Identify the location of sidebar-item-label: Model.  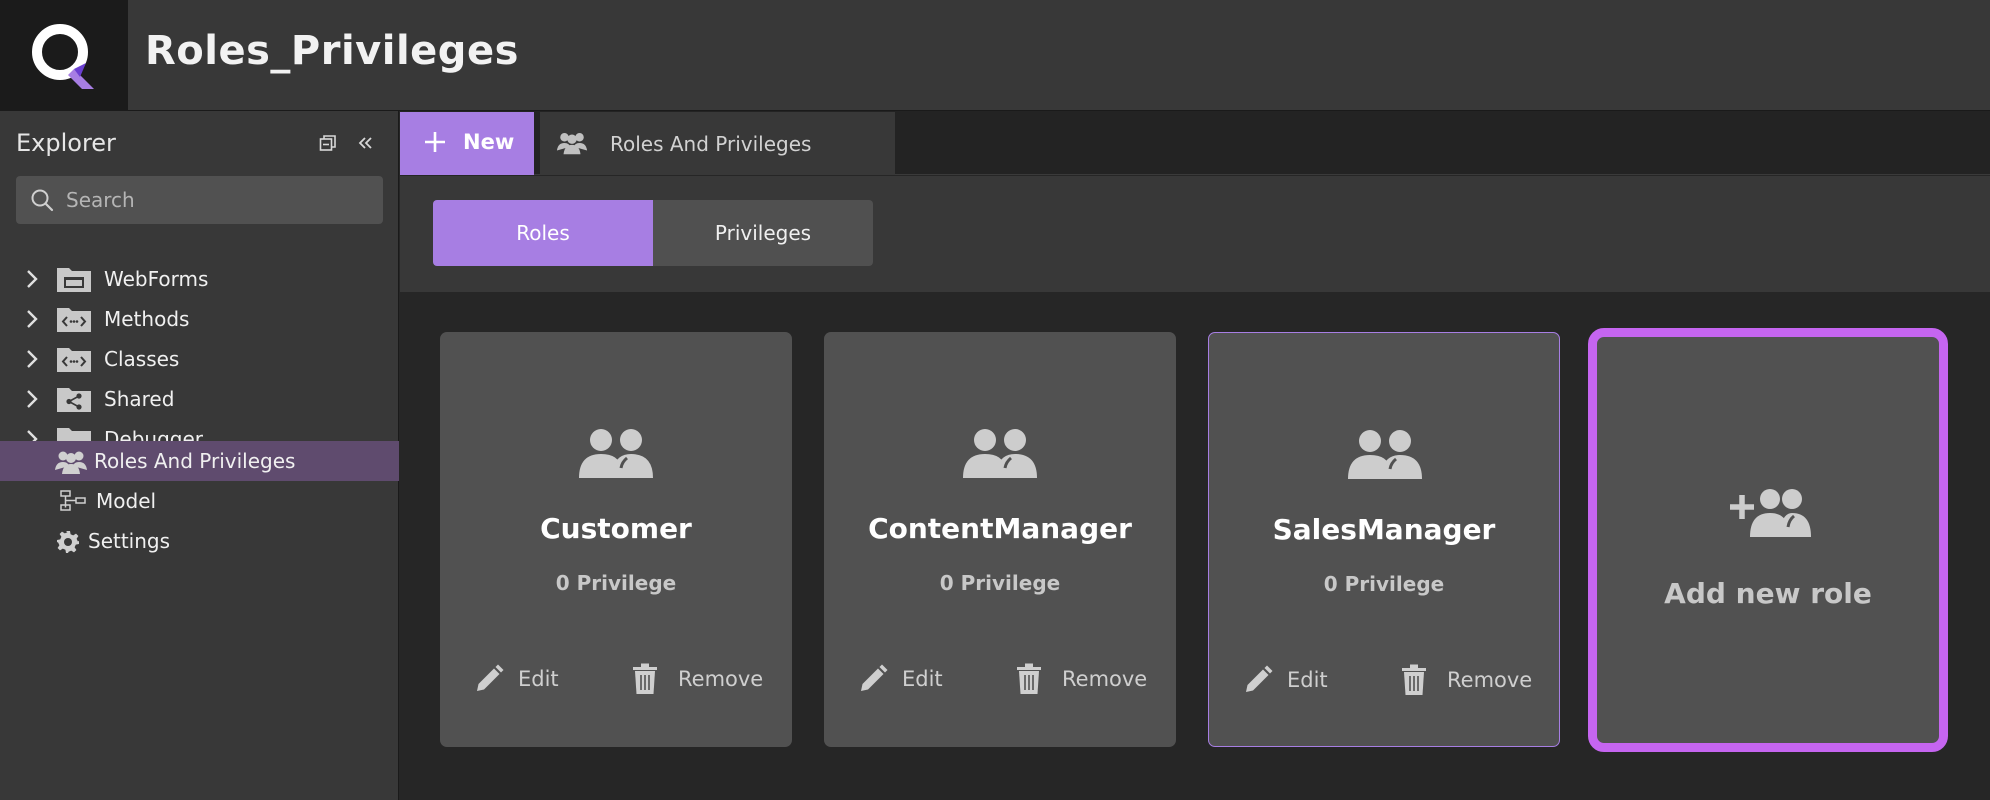
(126, 501).